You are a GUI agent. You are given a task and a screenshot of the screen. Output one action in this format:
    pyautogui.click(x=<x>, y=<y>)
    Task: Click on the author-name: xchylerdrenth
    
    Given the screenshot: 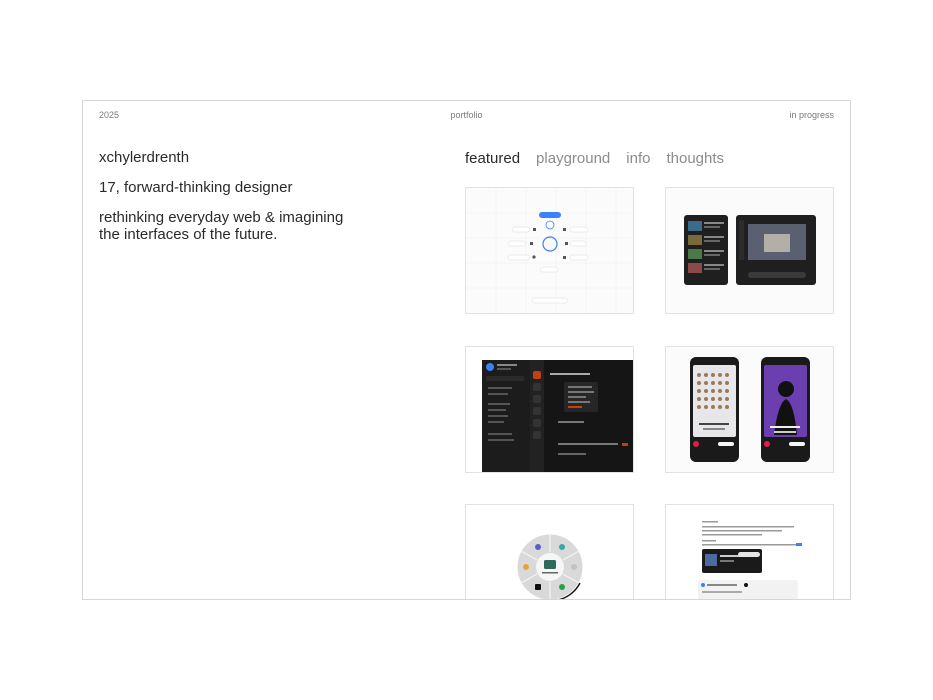 What is the action you would take?
    pyautogui.click(x=144, y=157)
    